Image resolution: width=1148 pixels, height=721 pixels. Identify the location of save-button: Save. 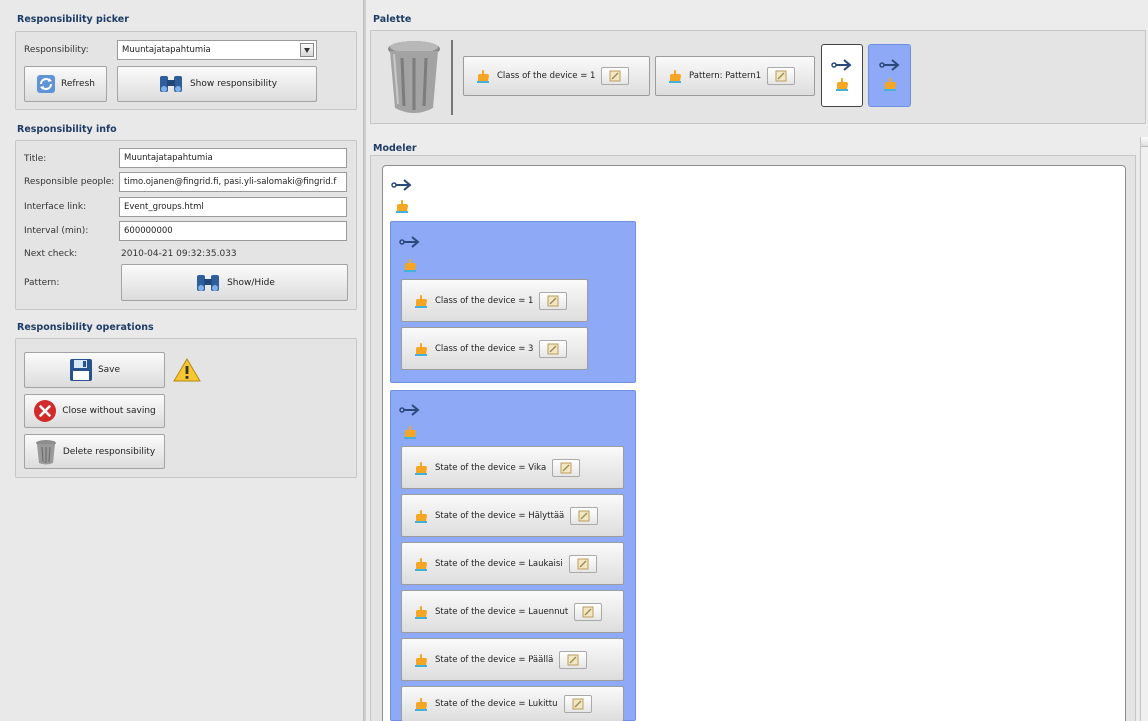
(94, 370).